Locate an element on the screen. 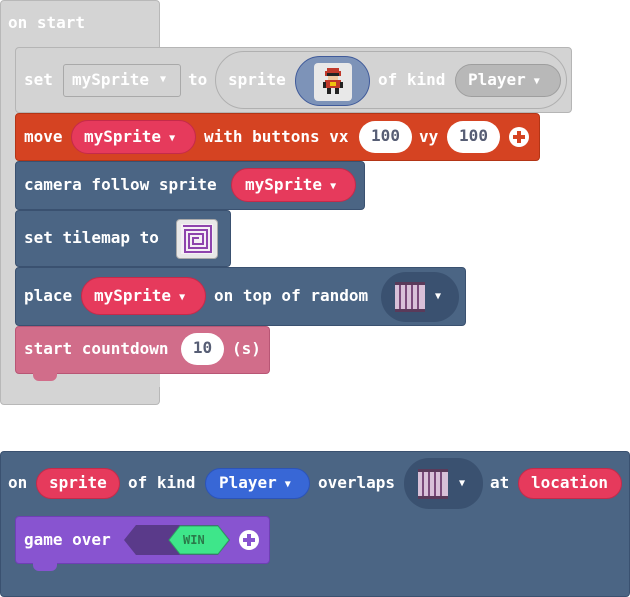 Image resolution: width=630 pixels, height=597 pixels. location-parameter-label: location is located at coordinates (570, 482).